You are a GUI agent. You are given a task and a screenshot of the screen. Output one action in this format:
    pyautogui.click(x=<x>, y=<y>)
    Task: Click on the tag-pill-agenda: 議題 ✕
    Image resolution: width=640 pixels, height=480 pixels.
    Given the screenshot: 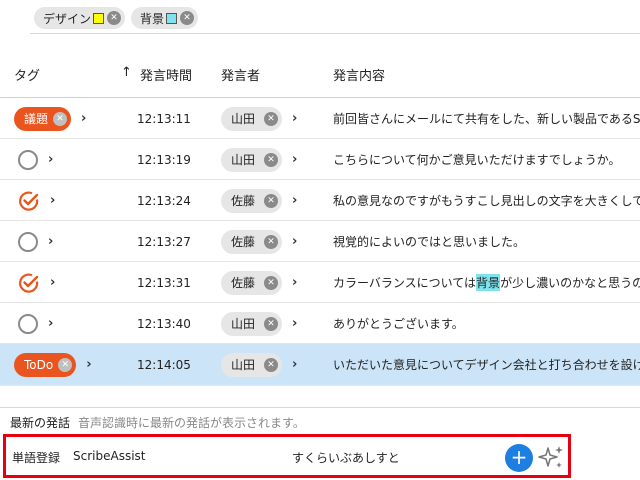 What is the action you would take?
    pyautogui.click(x=43, y=118)
    